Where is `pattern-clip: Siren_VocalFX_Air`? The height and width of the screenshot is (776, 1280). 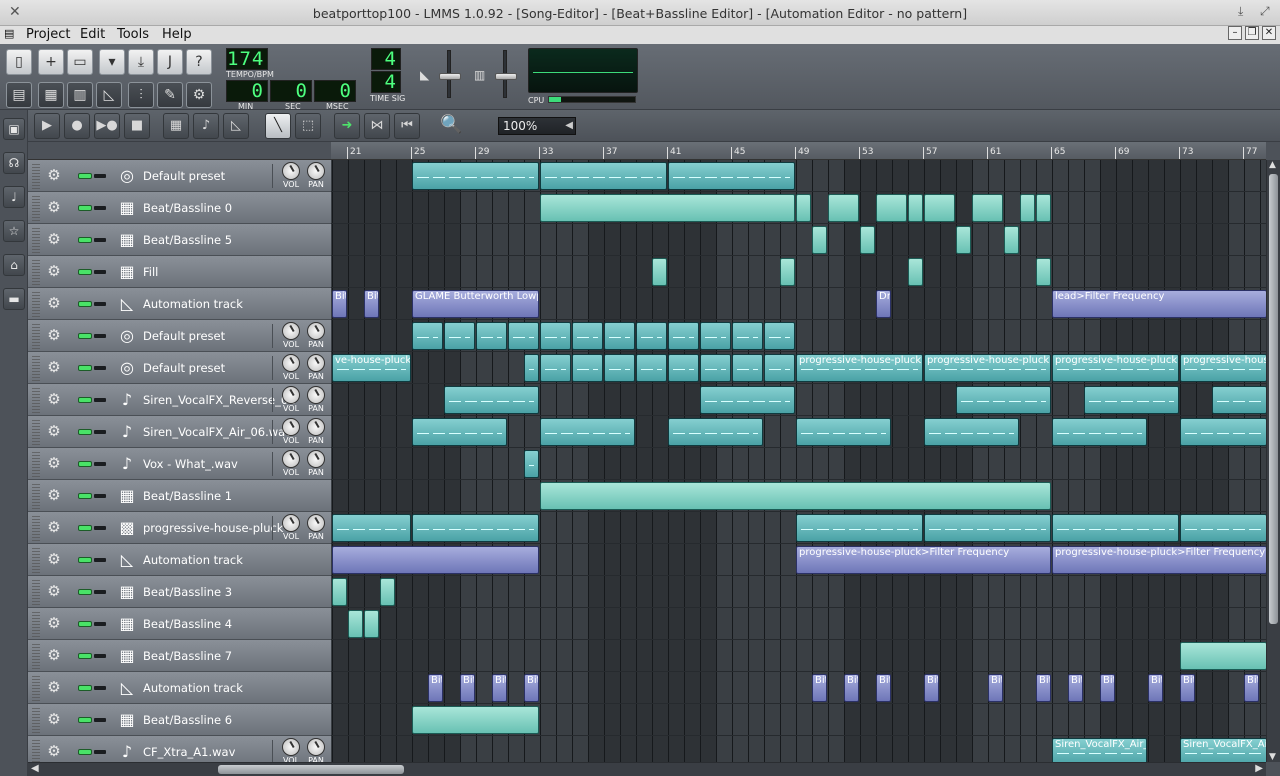 pattern-clip: Siren_VocalFX_Air is located at coordinates (1223, 750).